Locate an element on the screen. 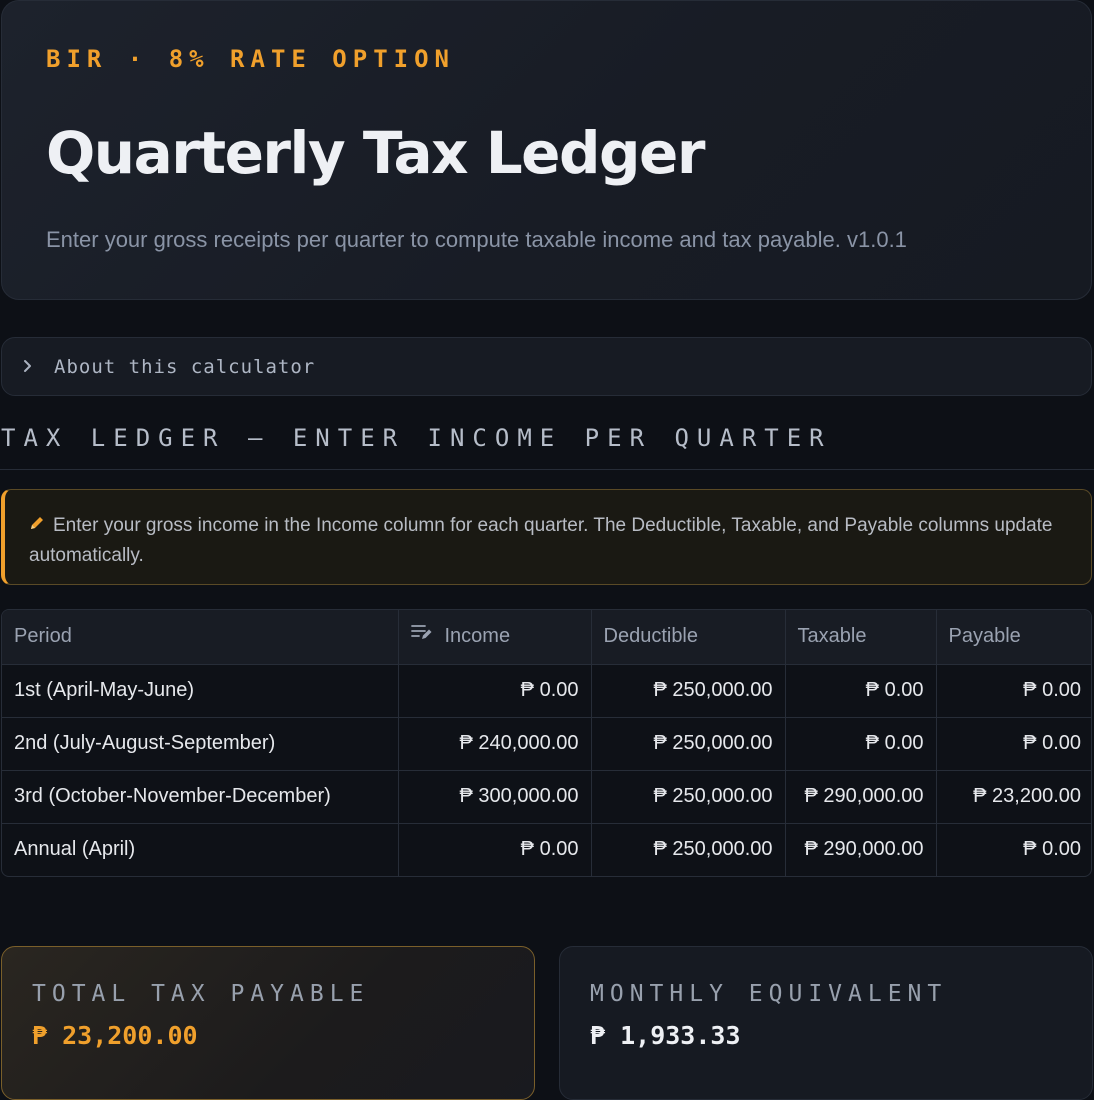 This screenshot has height=1100, width=1094. pencil-icon is located at coordinates (41, 525).